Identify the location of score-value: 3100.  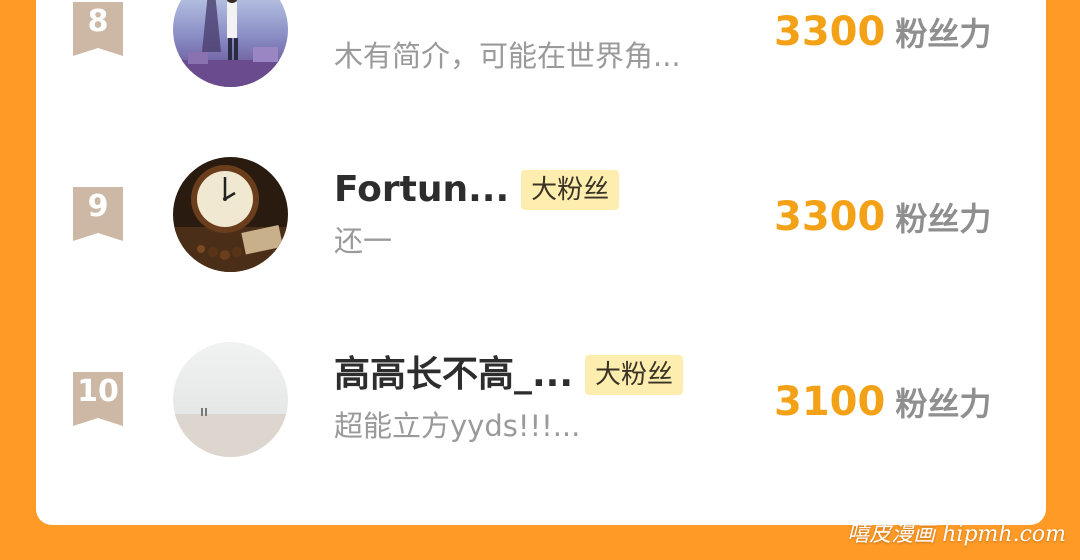
(830, 402).